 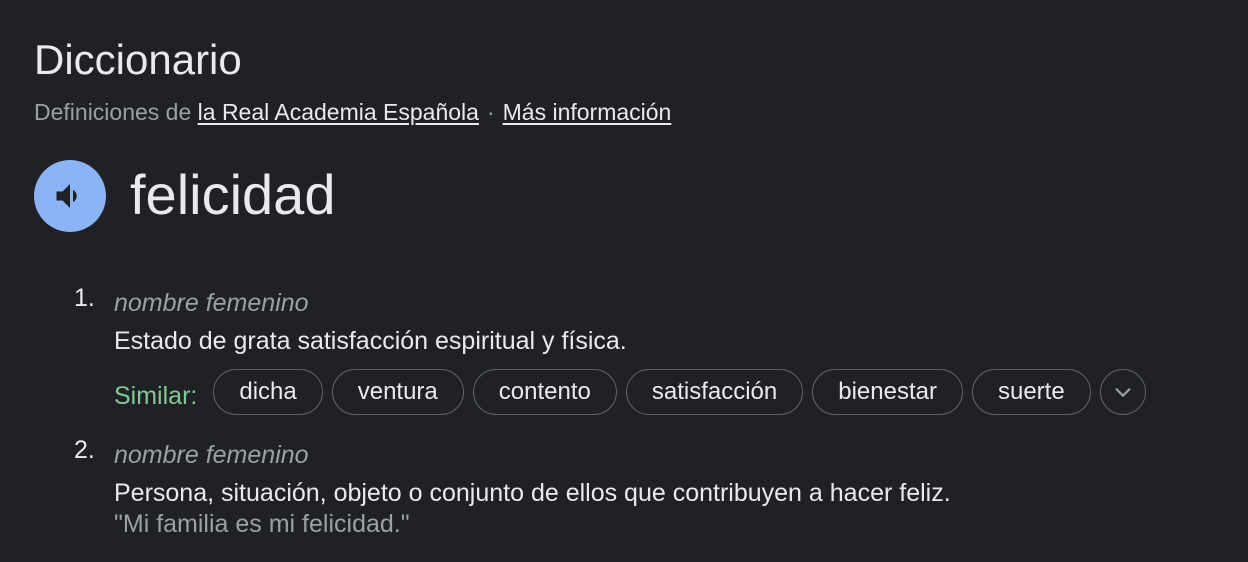 What do you see at coordinates (113, 112) in the screenshot?
I see `source-prefix: Definiciones de` at bounding box center [113, 112].